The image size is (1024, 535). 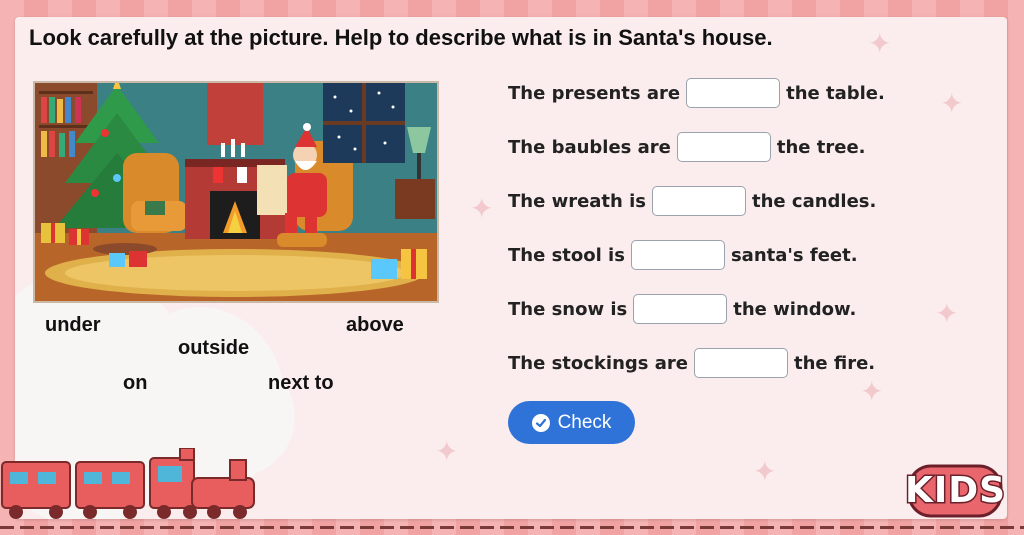 I want to click on sentence-start: The stool is, so click(x=566, y=255).